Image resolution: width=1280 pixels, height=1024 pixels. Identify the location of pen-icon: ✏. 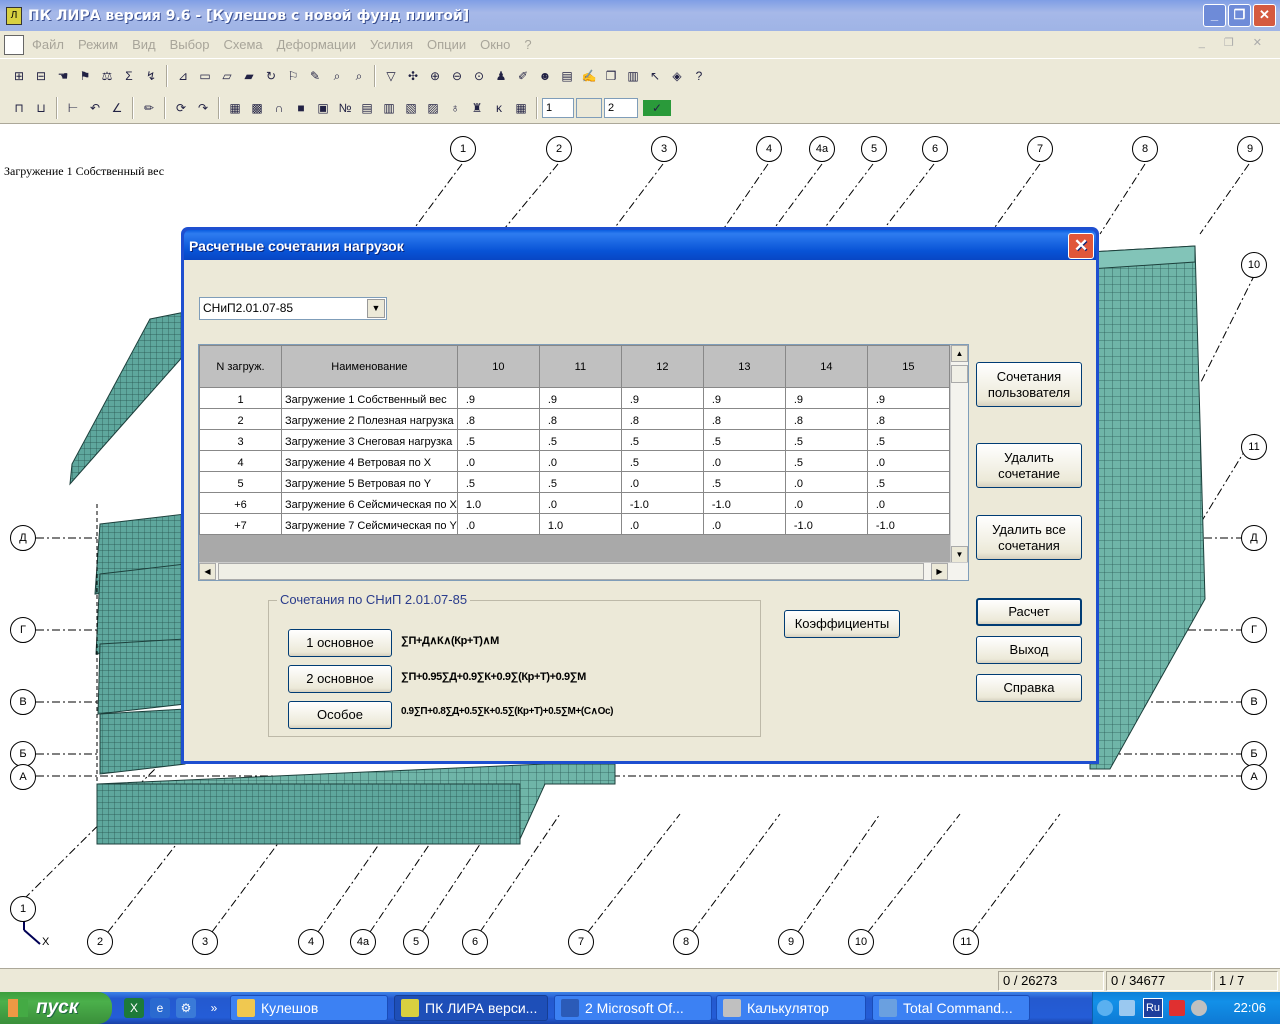
(149, 108).